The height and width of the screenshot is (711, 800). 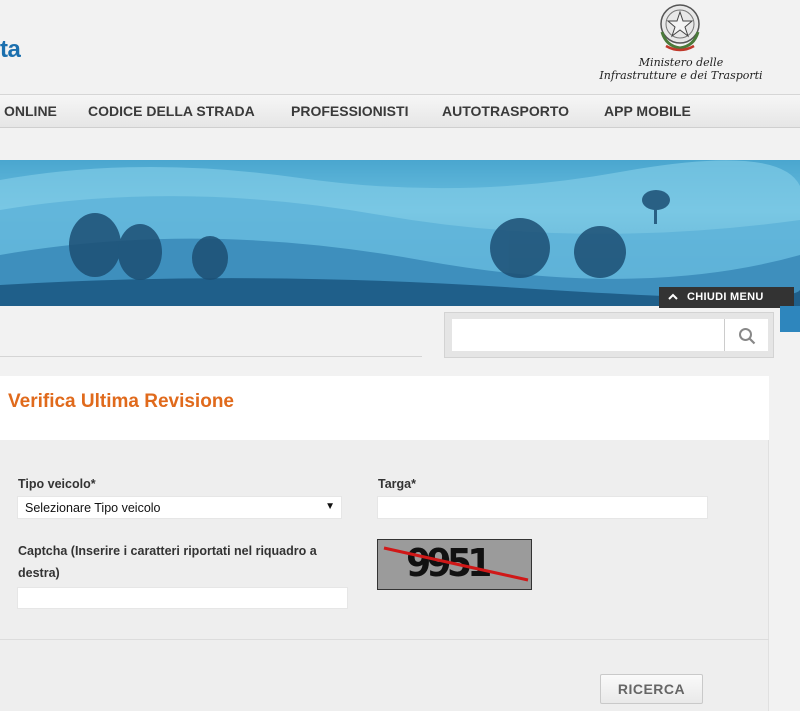 What do you see at coordinates (179, 507) in the screenshot?
I see `vehicle-type-select: Selezionare Tipo veicolo ▼` at bounding box center [179, 507].